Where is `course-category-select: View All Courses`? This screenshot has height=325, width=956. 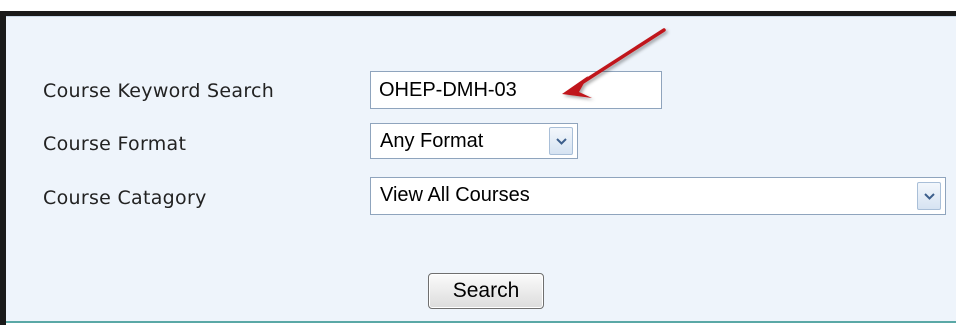
course-category-select: View All Courses is located at coordinates (658, 196).